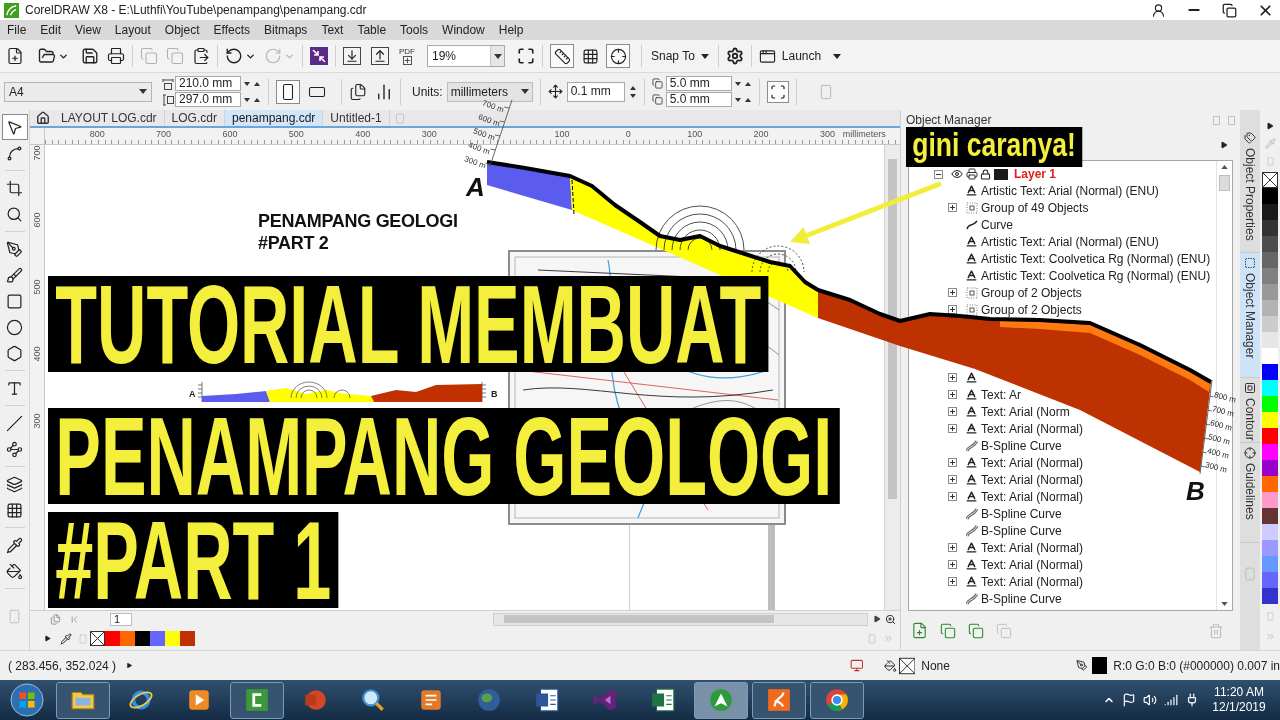 Image resolution: width=1280 pixels, height=720 pixels. Describe the element at coordinates (384, 91) in the screenshot. I see `bars-icon` at that location.